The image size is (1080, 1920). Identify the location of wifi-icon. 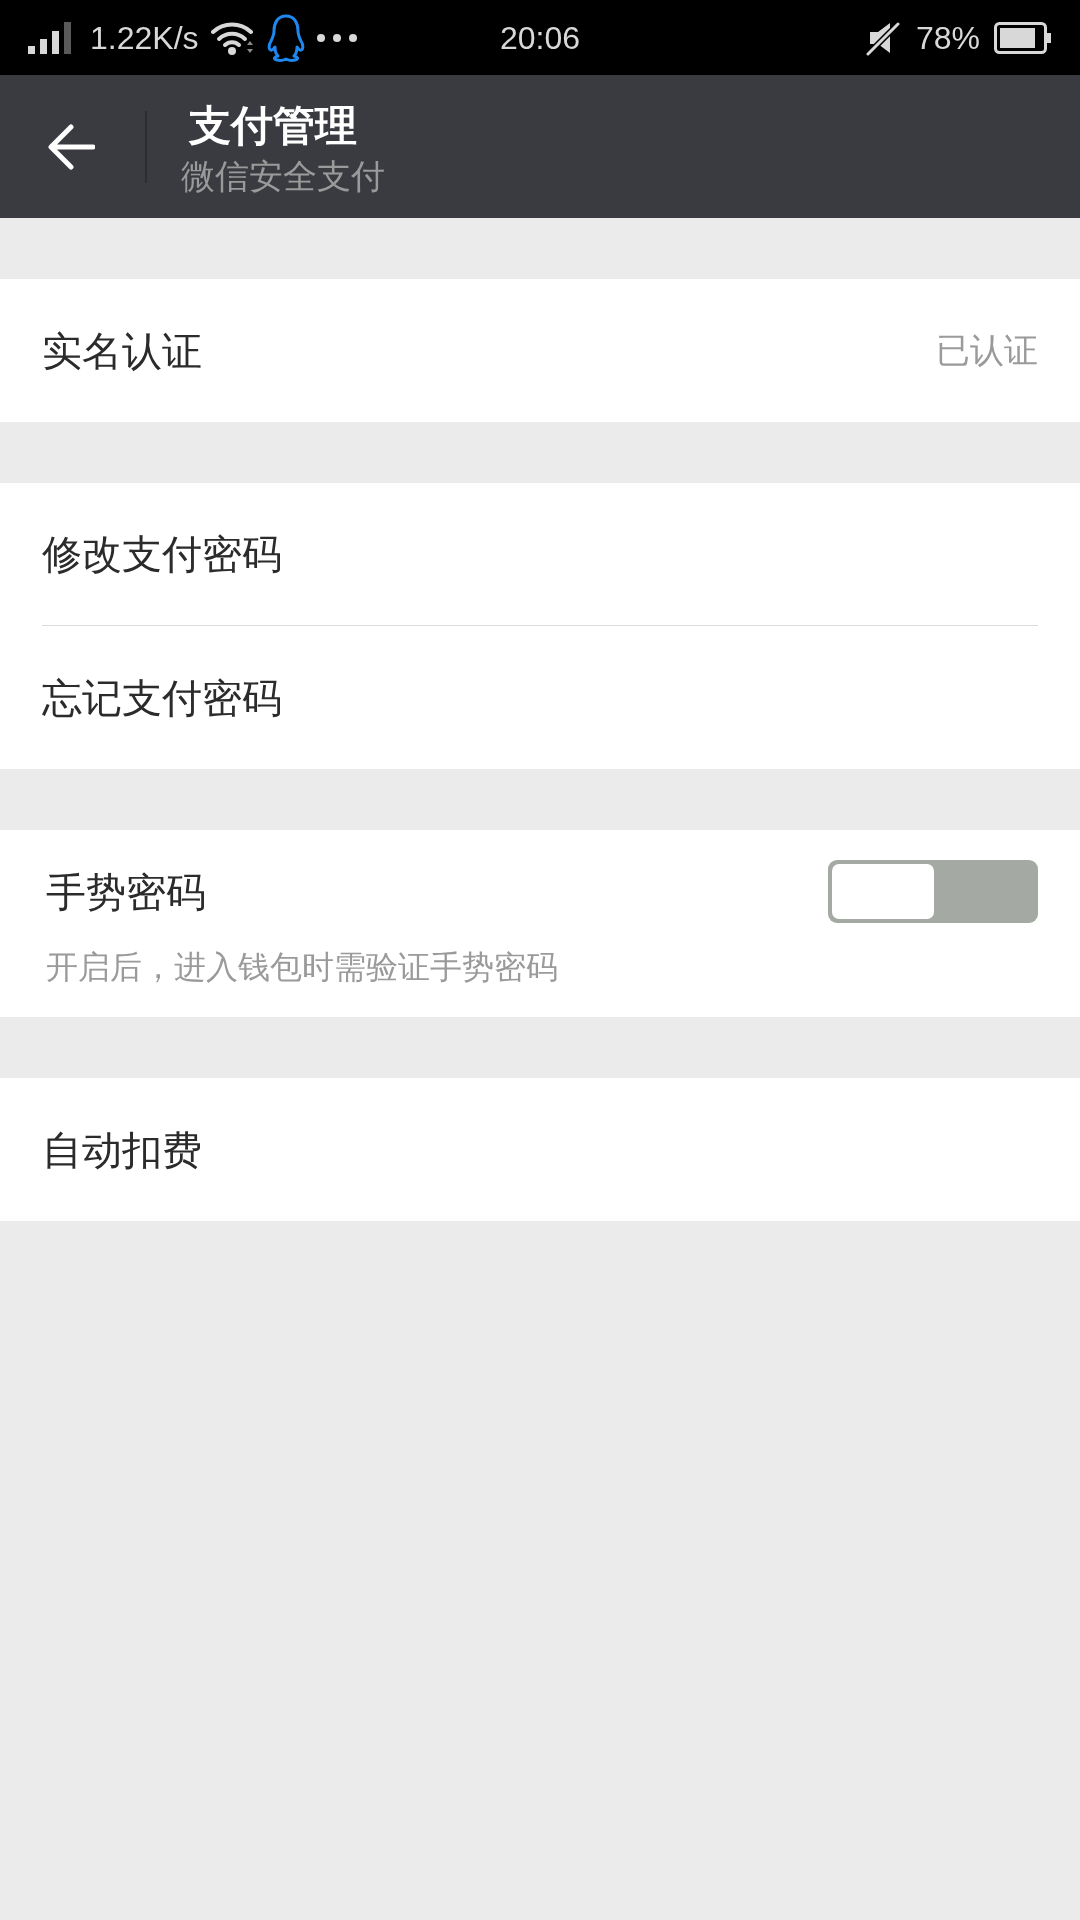
(232, 37).